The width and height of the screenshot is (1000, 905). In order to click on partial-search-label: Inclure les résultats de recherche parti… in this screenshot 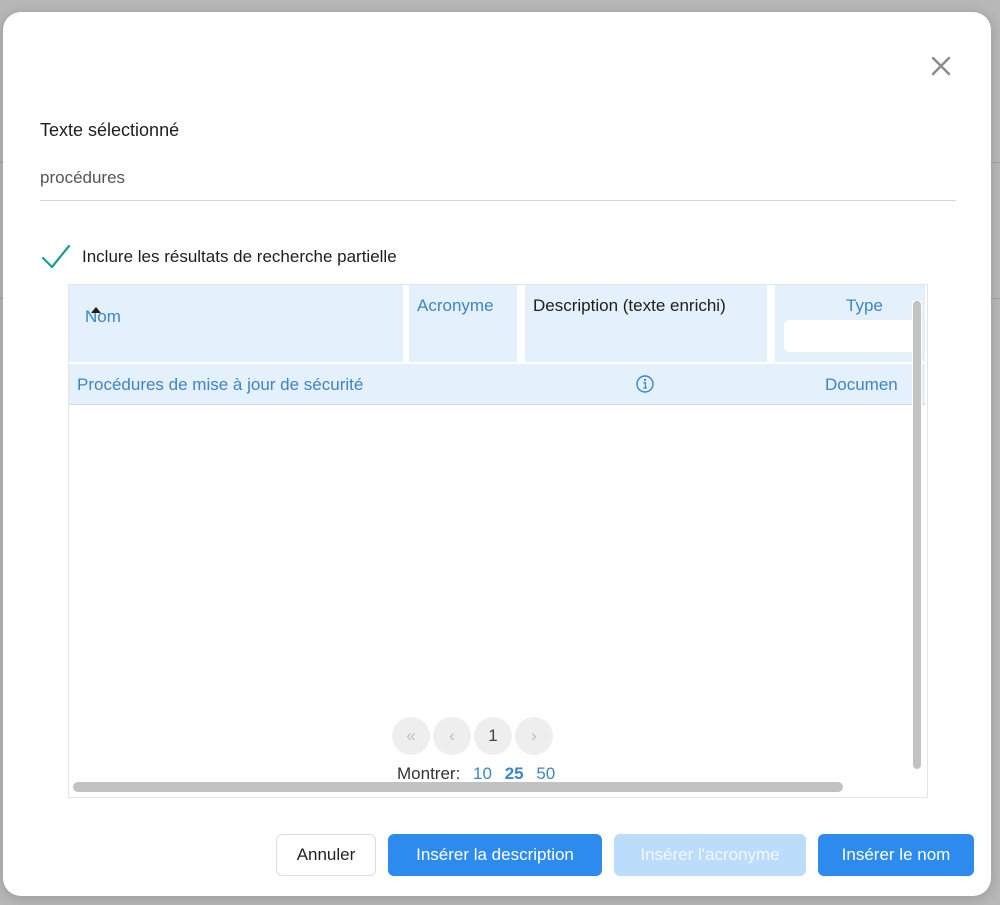, I will do `click(239, 256)`.